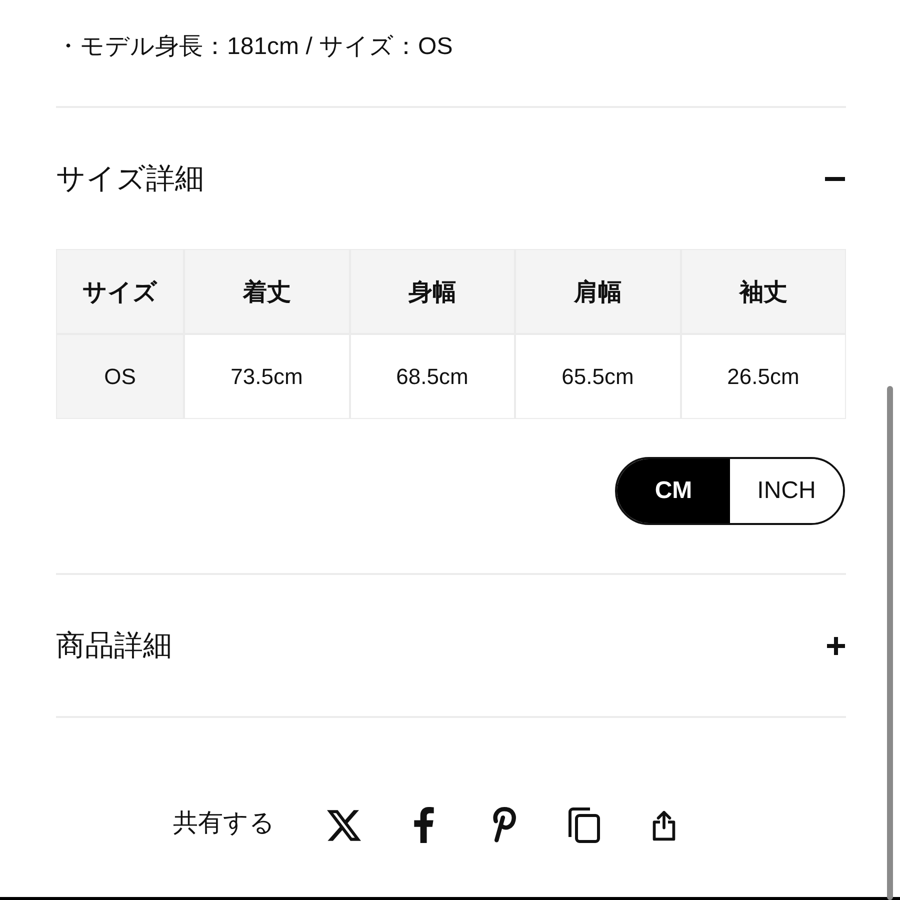  Describe the element at coordinates (664, 825) in the screenshot. I see `share-icon` at that location.